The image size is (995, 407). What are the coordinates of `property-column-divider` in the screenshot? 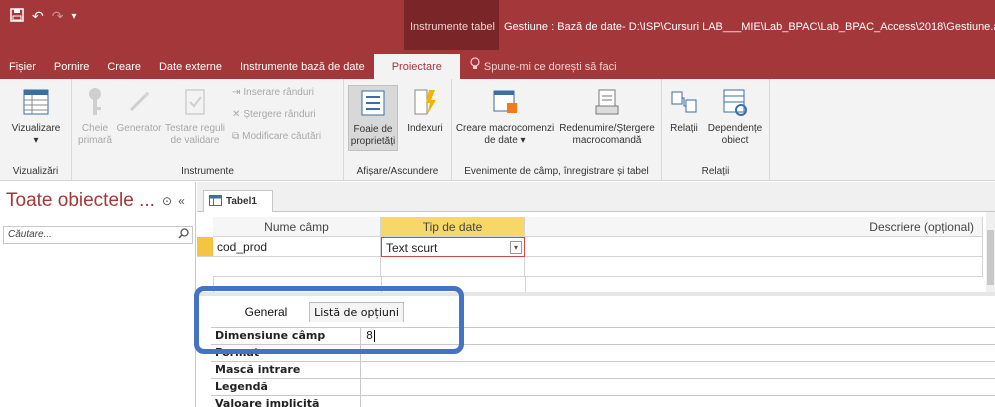 It's located at (360, 367).